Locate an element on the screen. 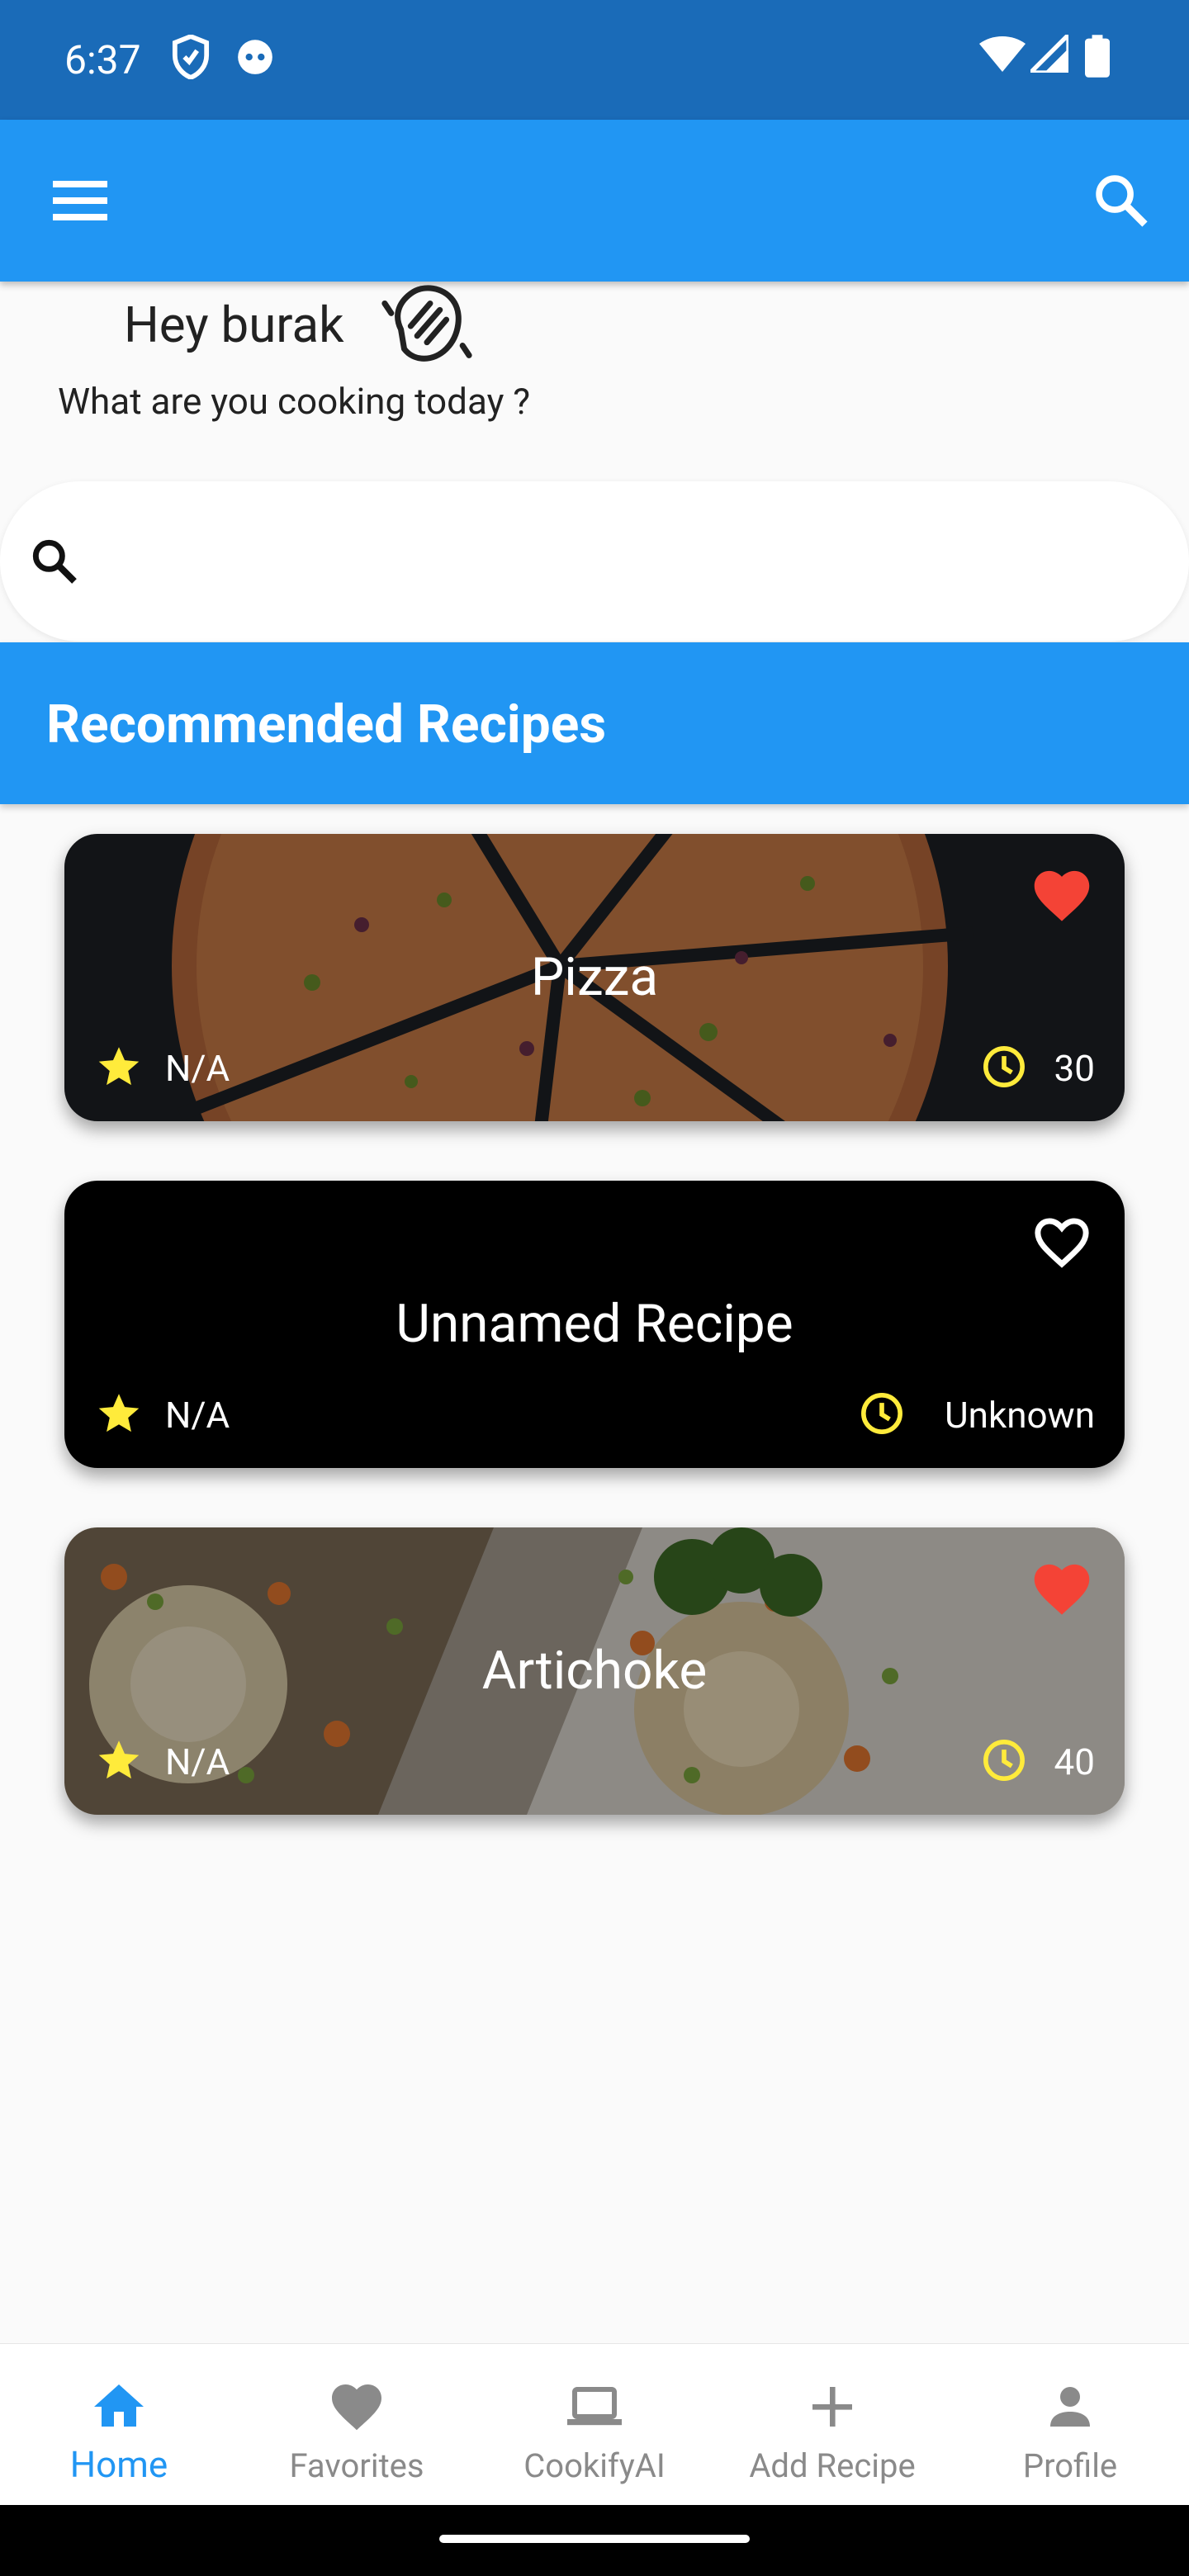  nav-add-recipe: Add Recipe is located at coordinates (832, 2425).